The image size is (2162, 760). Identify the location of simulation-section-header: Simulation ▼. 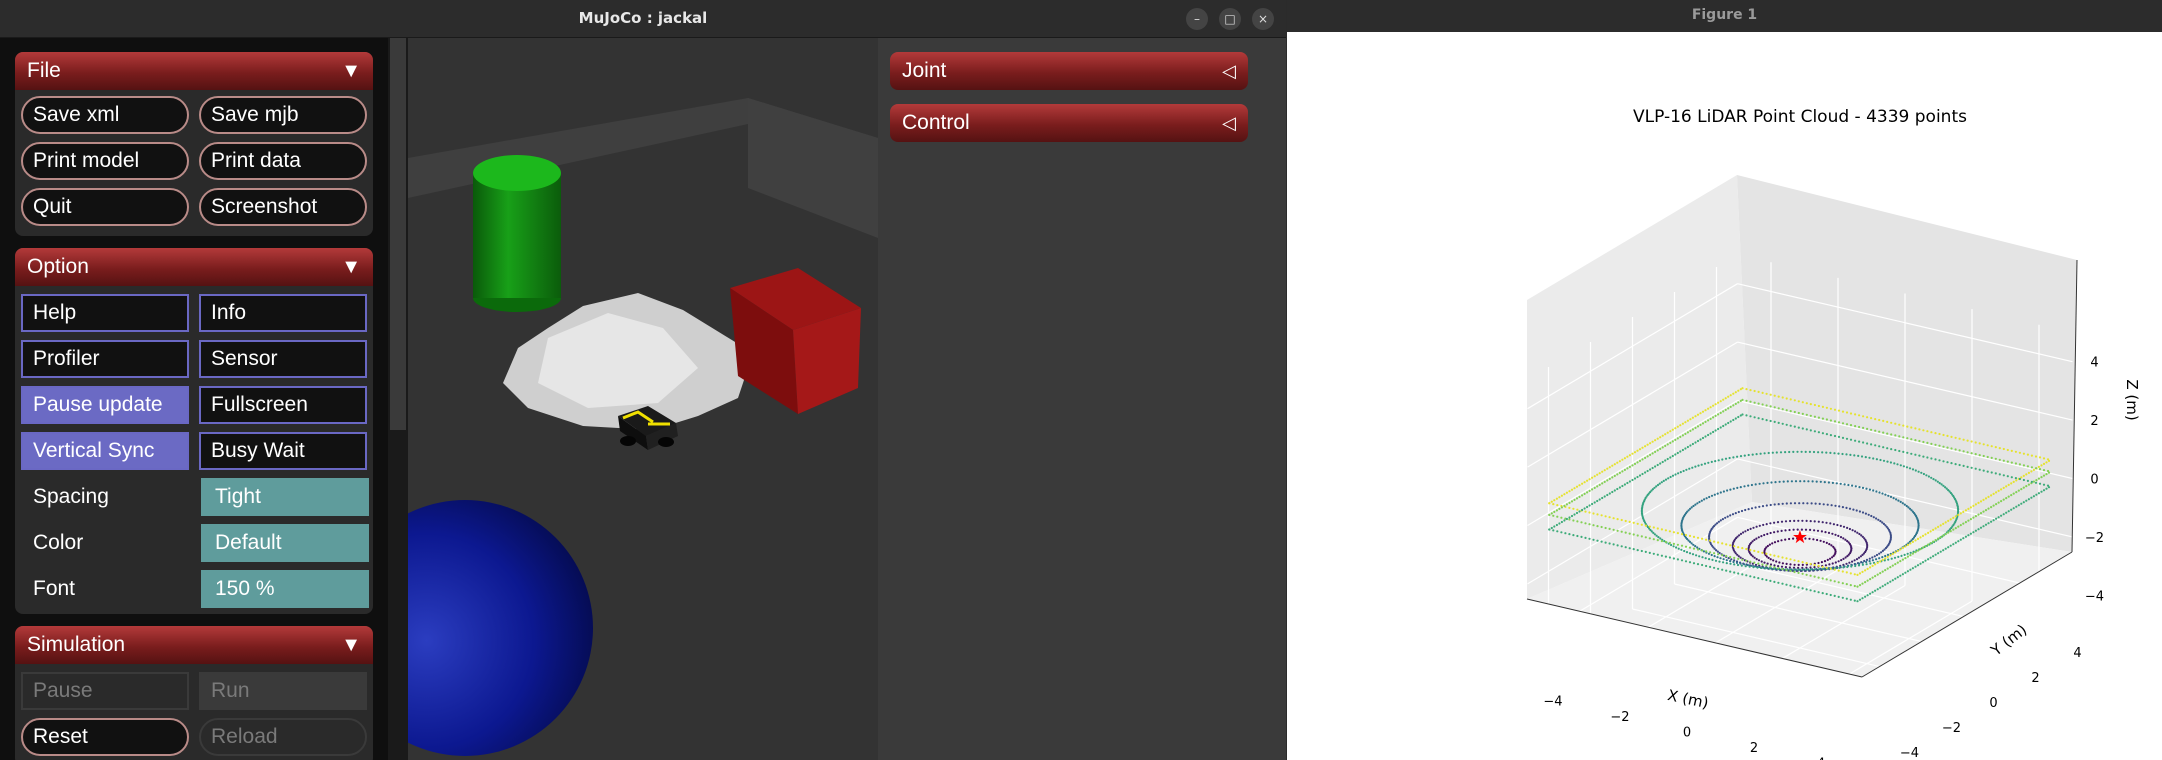
(194, 645).